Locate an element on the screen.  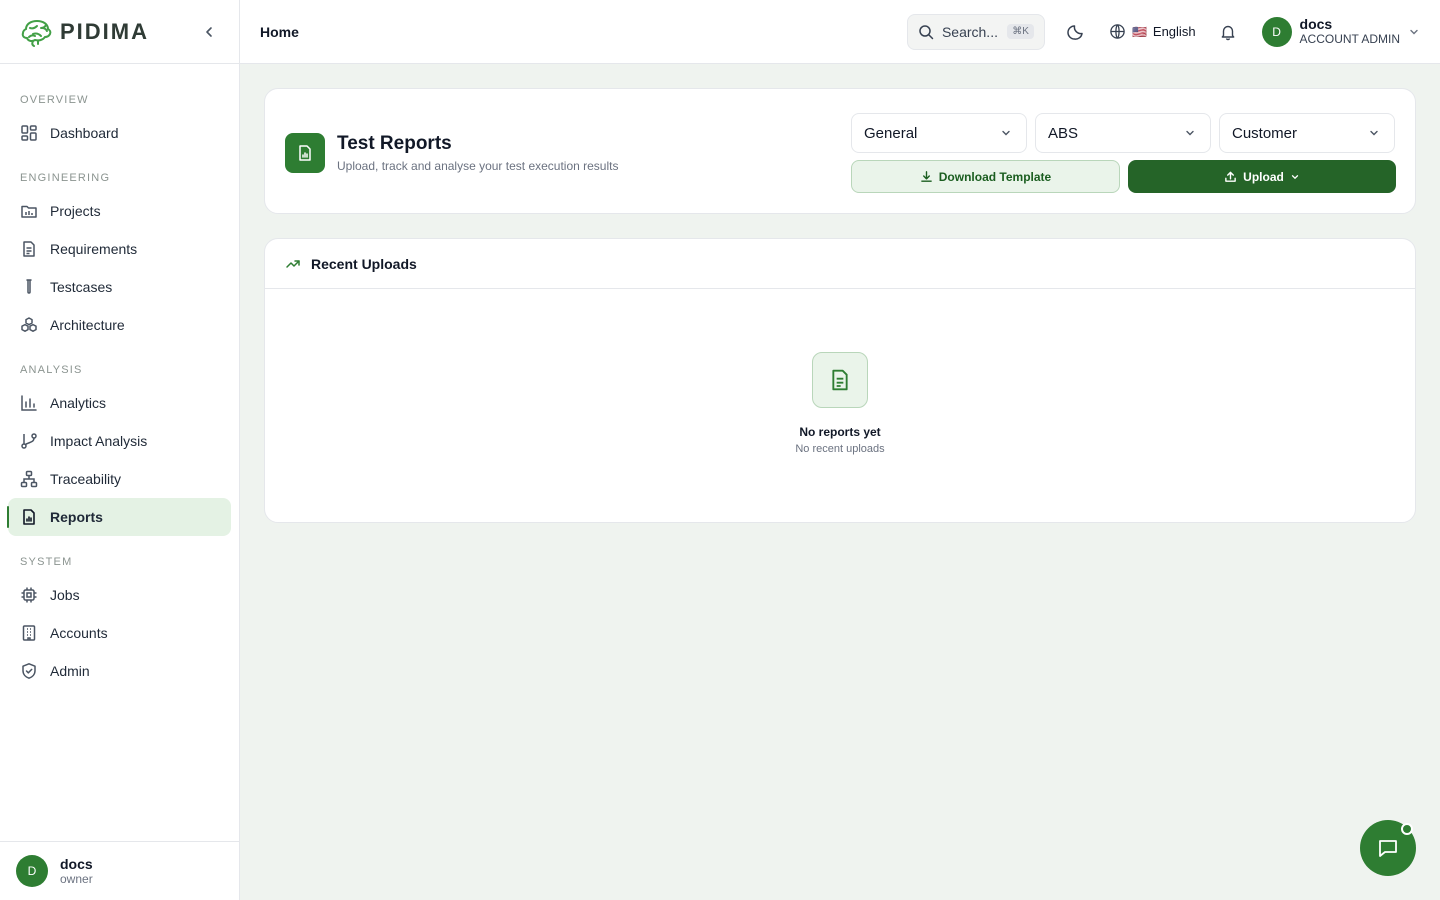
chat-notification-dot is located at coordinates (1407, 829).